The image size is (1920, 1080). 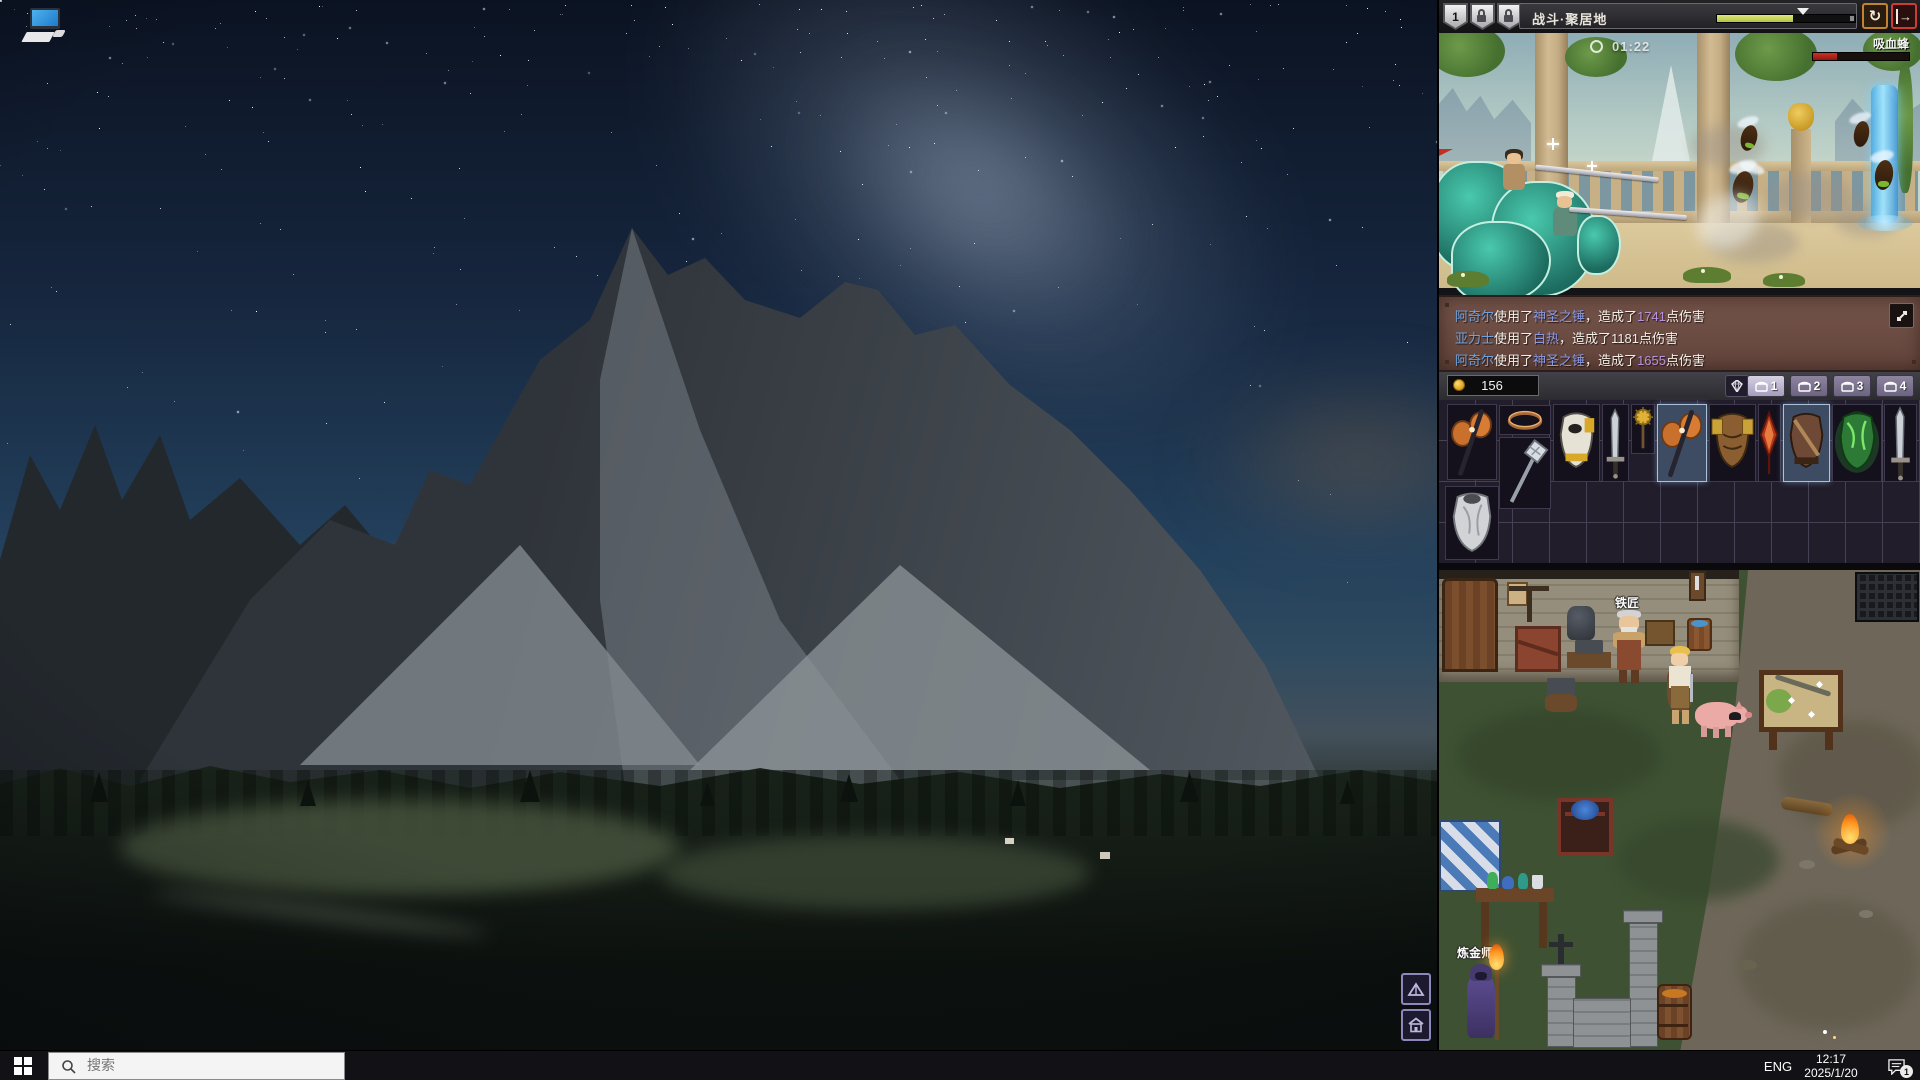 What do you see at coordinates (1860, 386) in the screenshot?
I see `bag-tab-number: 3` at bounding box center [1860, 386].